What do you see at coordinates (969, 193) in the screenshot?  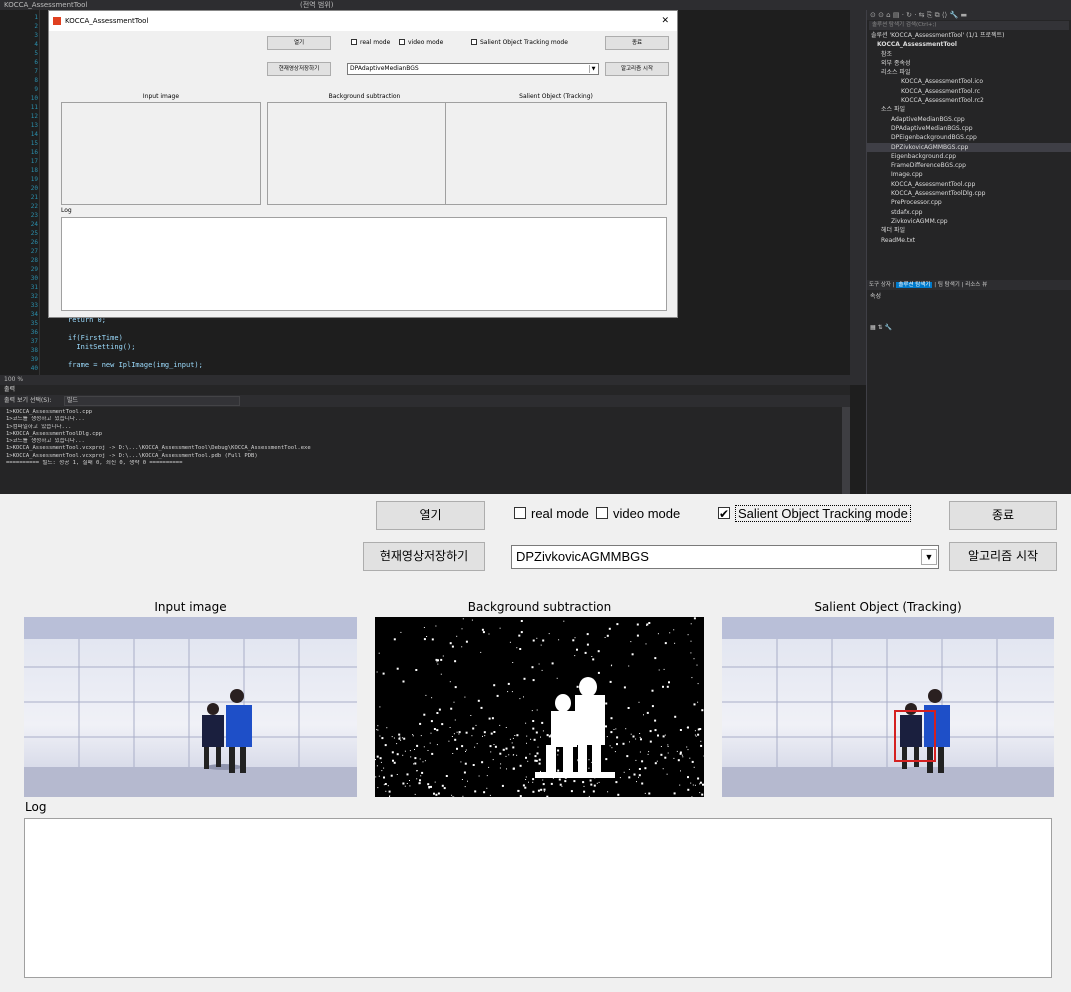 I see `solution-tree-item: KOCCA_AssessmentToolDlg.cpp` at bounding box center [969, 193].